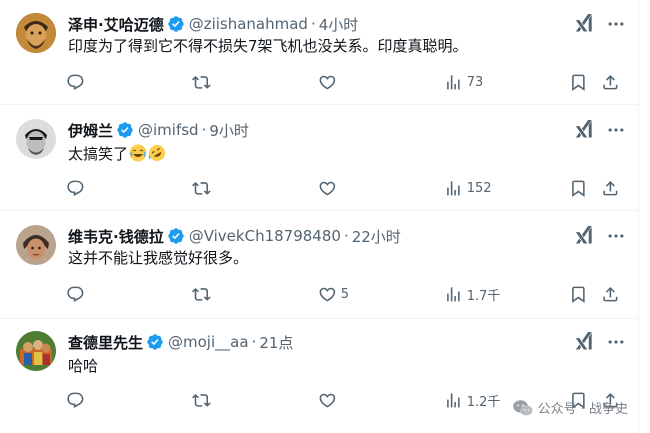  I want to click on view-count: 152, so click(479, 188).